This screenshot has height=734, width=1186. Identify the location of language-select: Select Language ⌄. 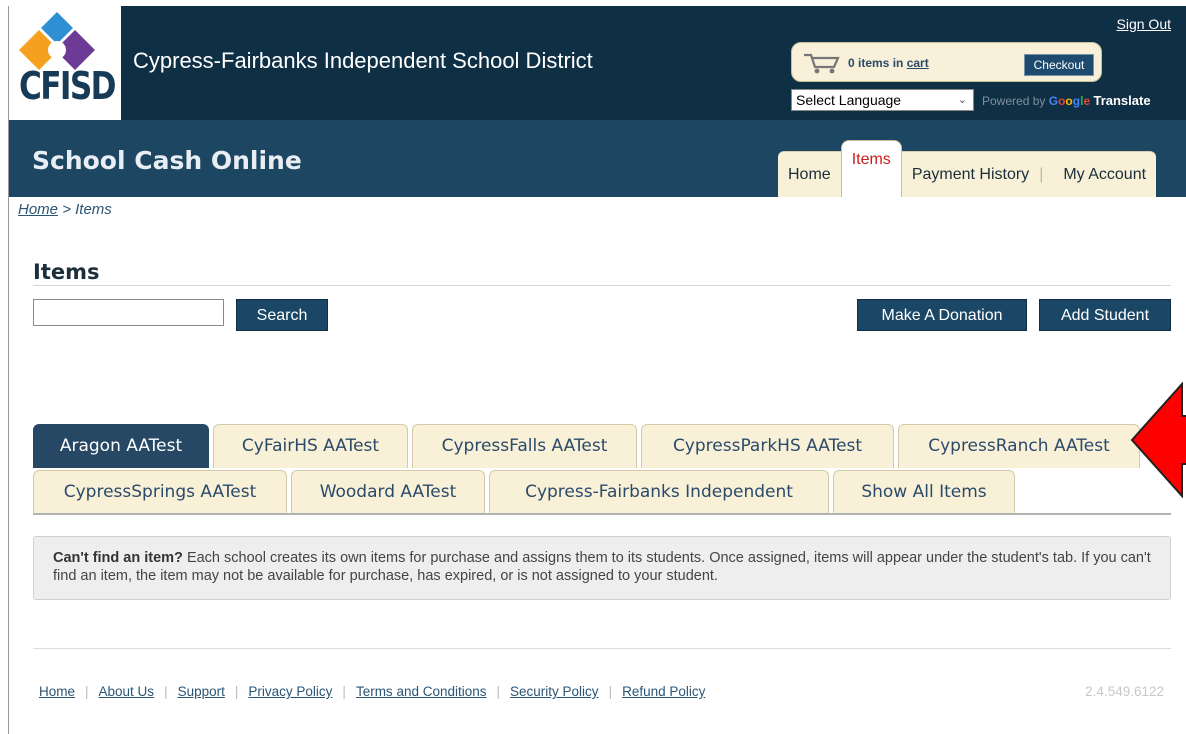
(882, 100).